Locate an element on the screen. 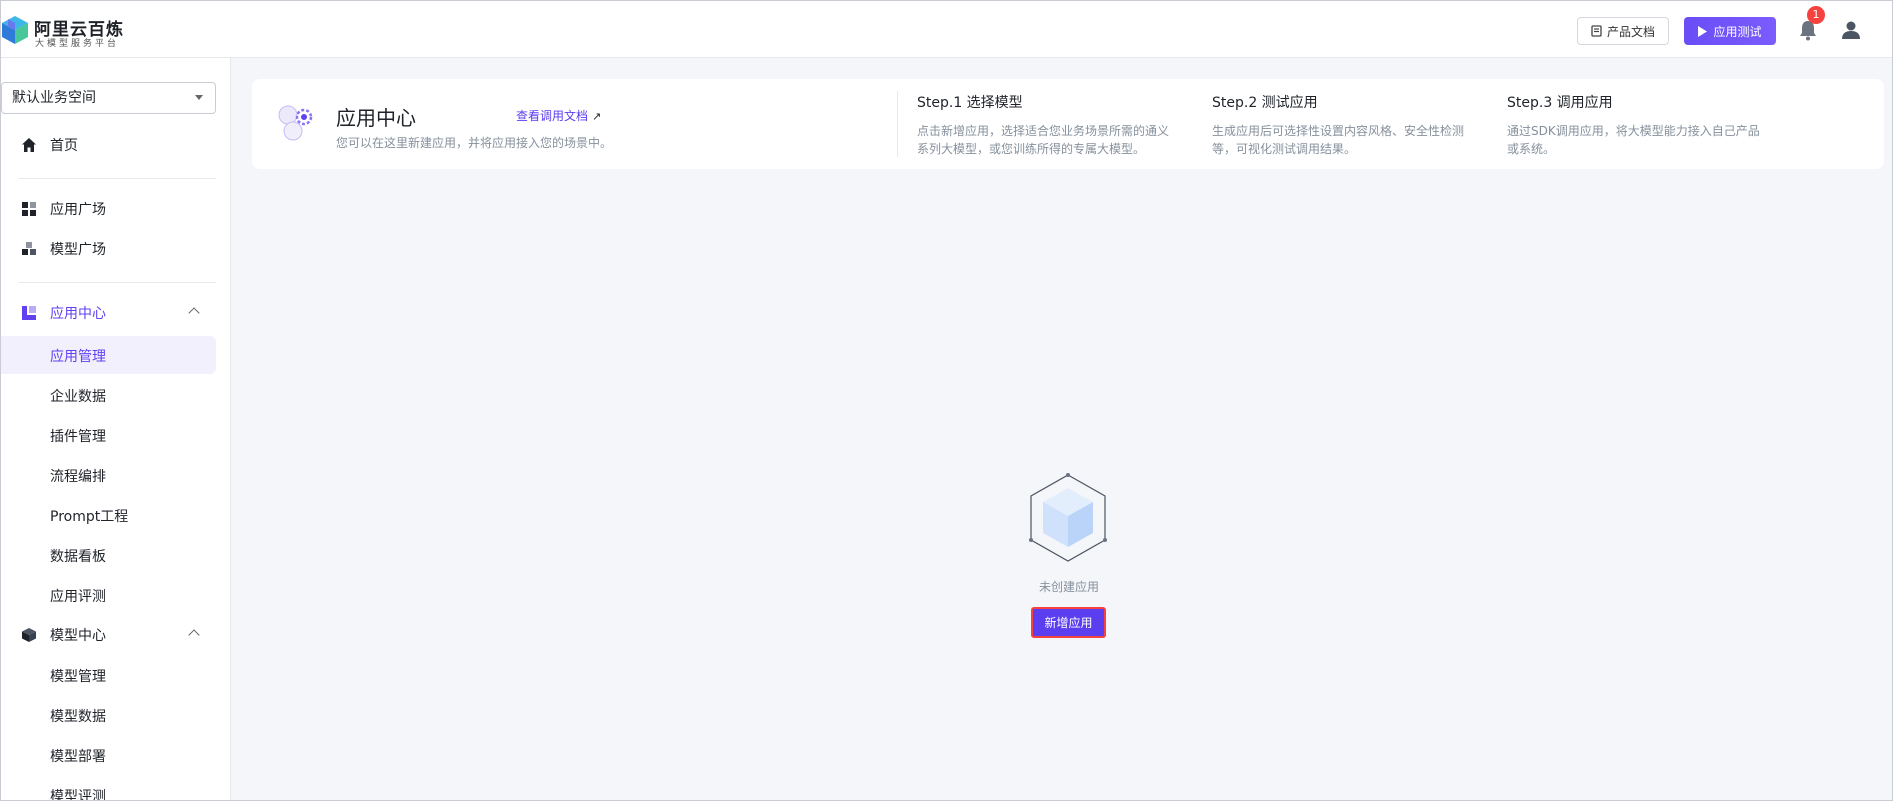 The width and height of the screenshot is (1893, 801). sidebar-item-model-center: 模型中心 is located at coordinates (108, 635).